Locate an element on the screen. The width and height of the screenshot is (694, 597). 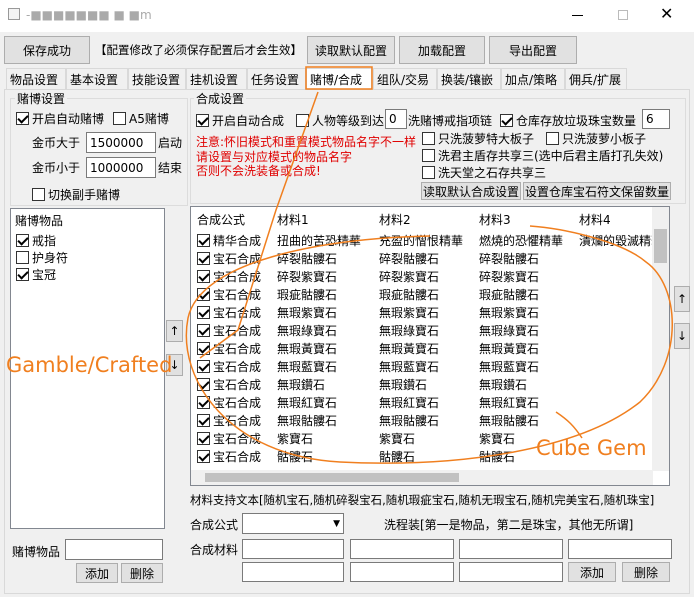
tab-4: 任务设置 is located at coordinates (276, 79).